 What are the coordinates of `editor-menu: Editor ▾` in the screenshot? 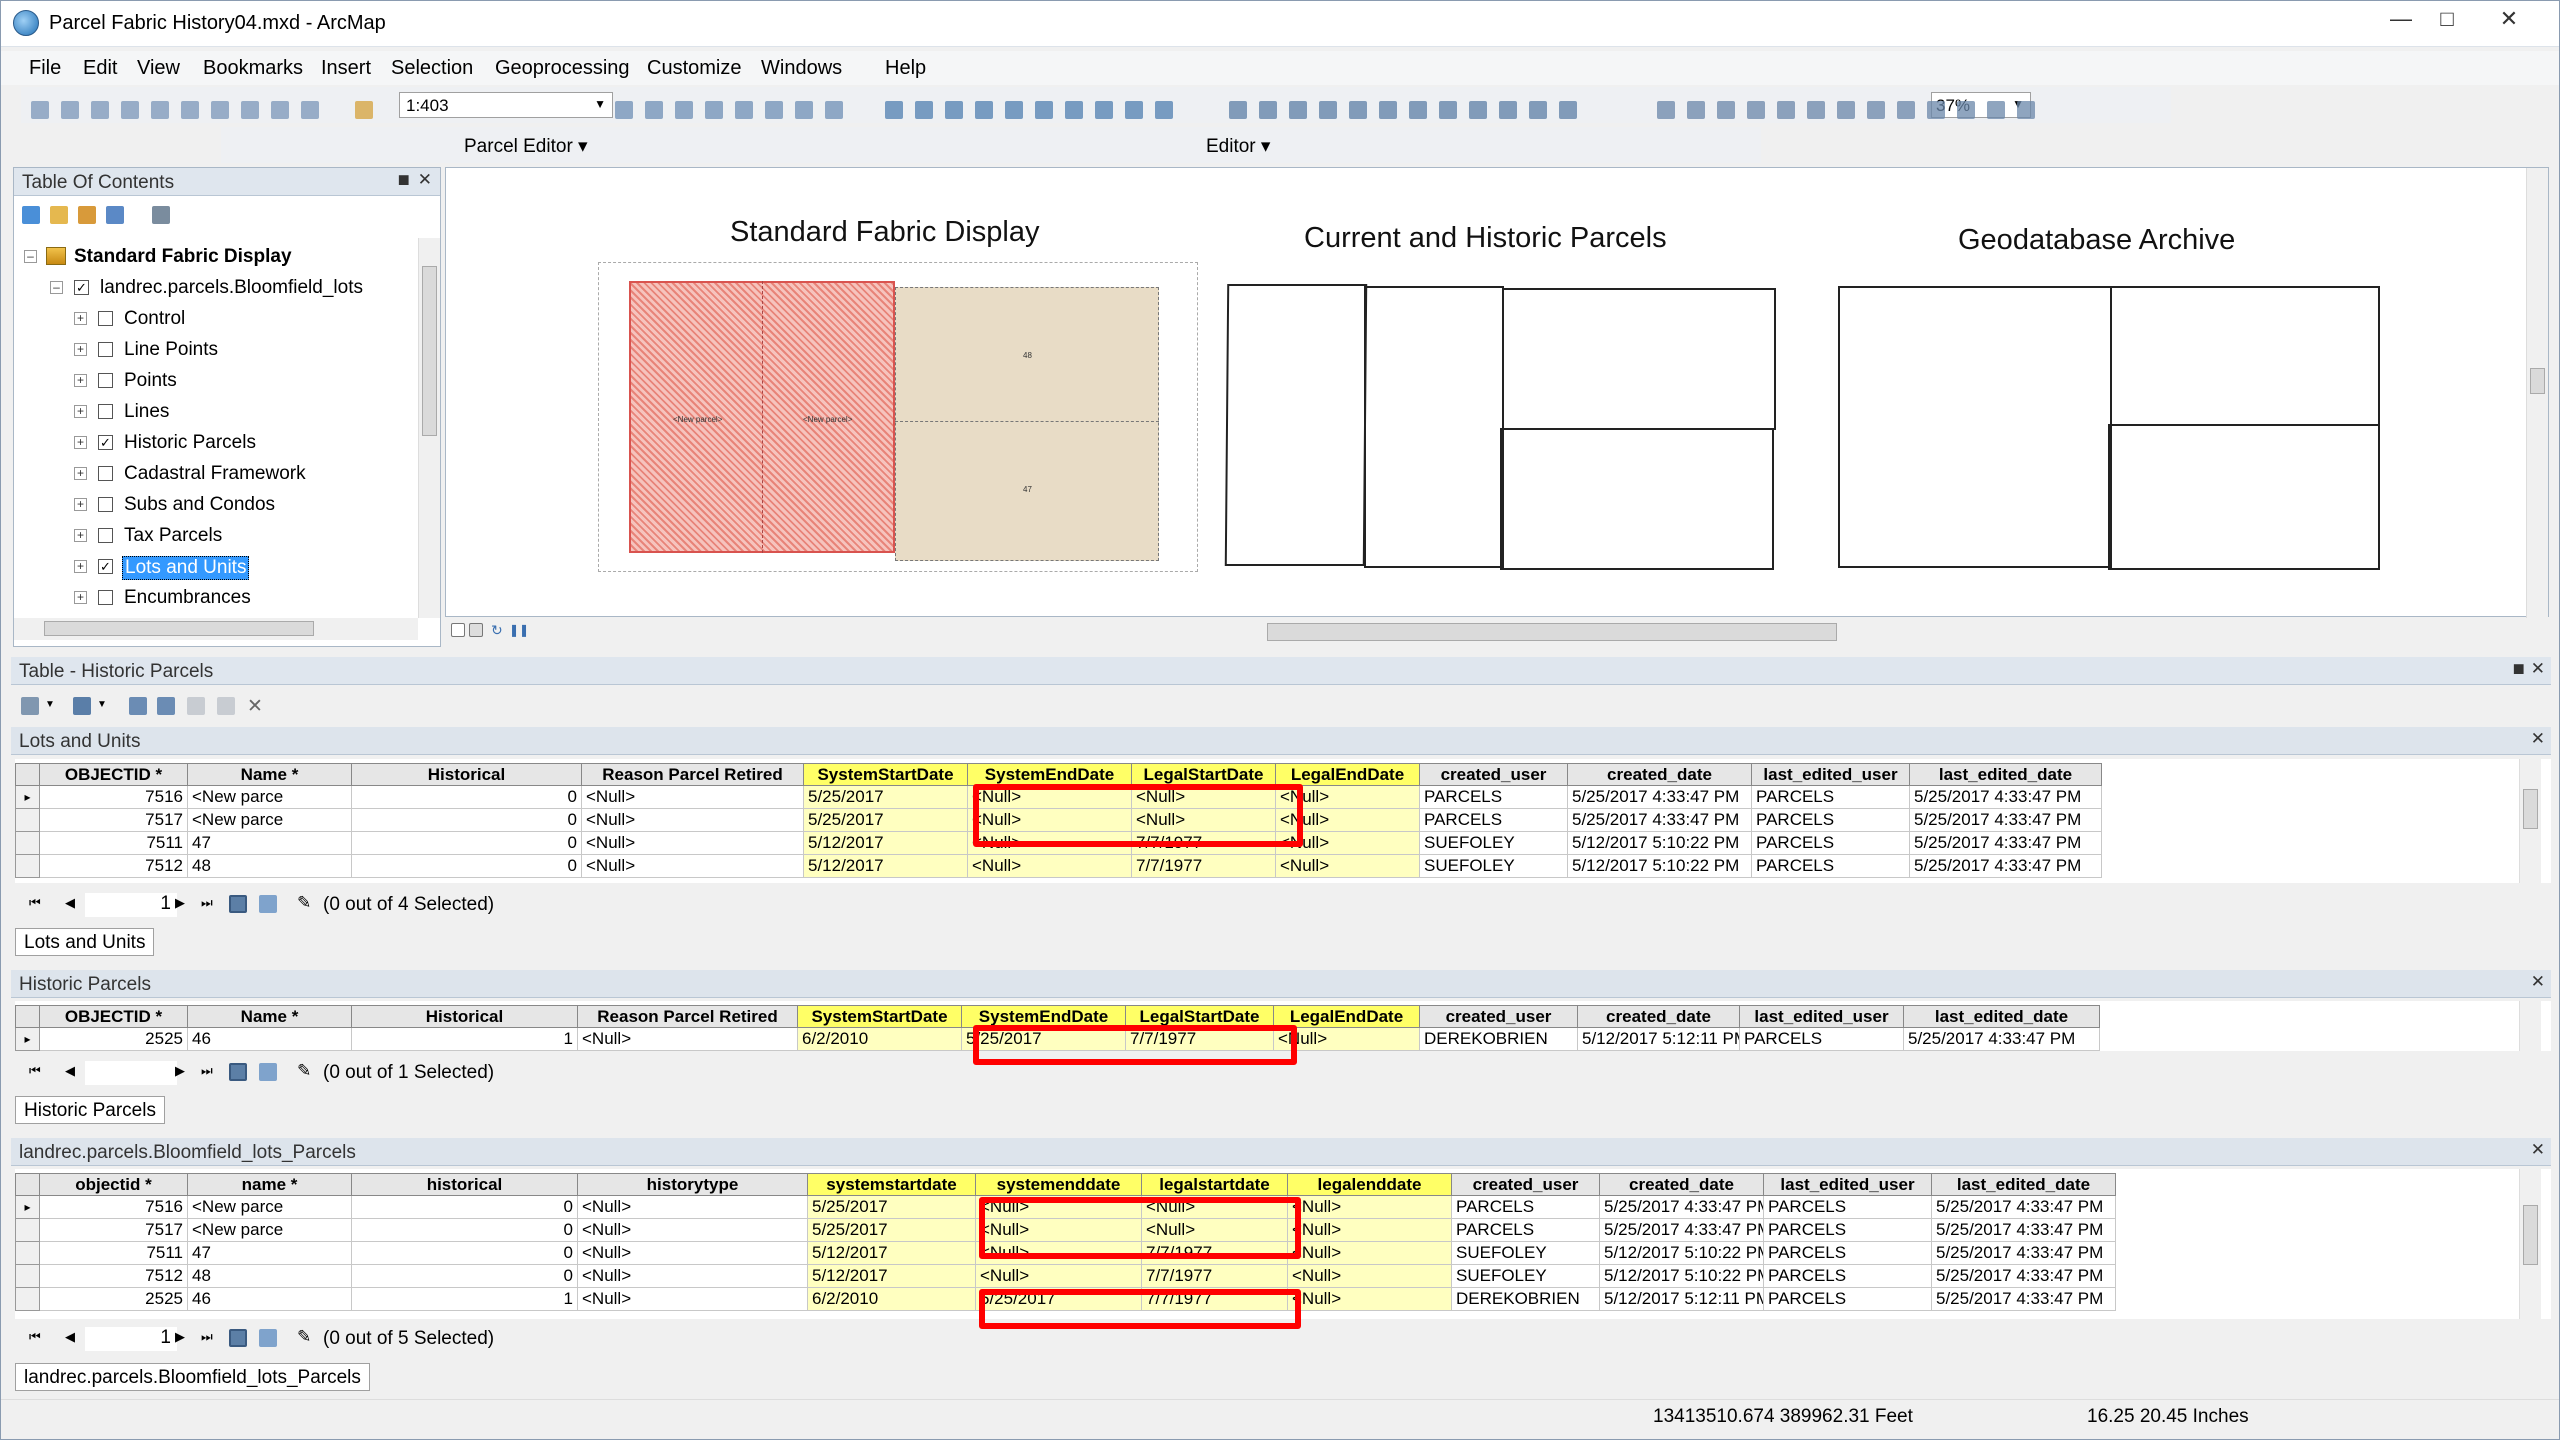 It's located at (1238, 146).